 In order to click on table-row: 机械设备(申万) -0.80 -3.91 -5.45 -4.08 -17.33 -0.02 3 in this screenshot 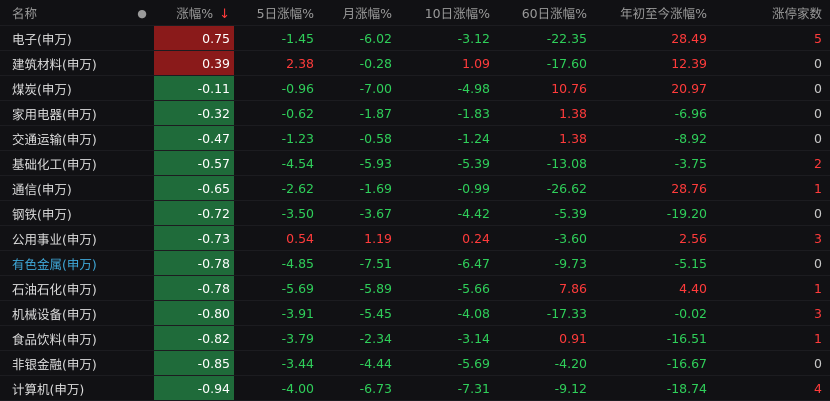, I will do `click(415, 313)`.